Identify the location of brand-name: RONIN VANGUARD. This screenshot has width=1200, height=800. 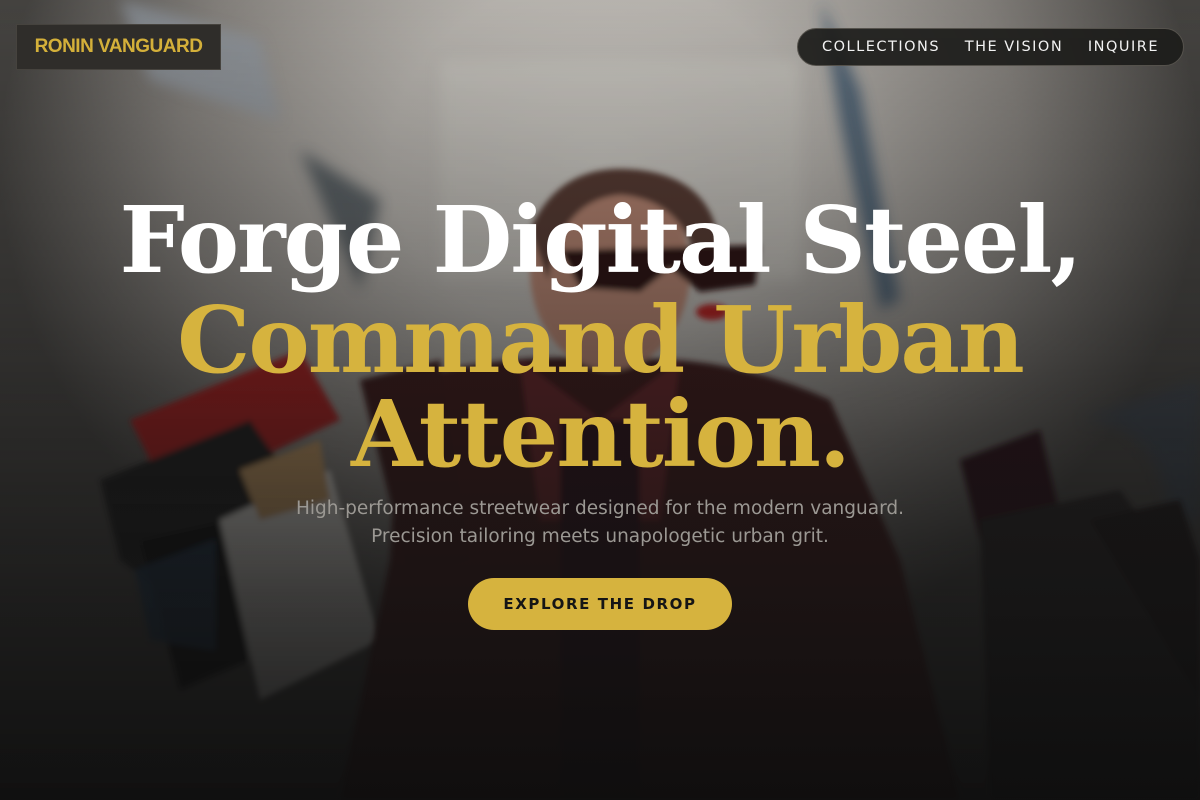
(118, 46).